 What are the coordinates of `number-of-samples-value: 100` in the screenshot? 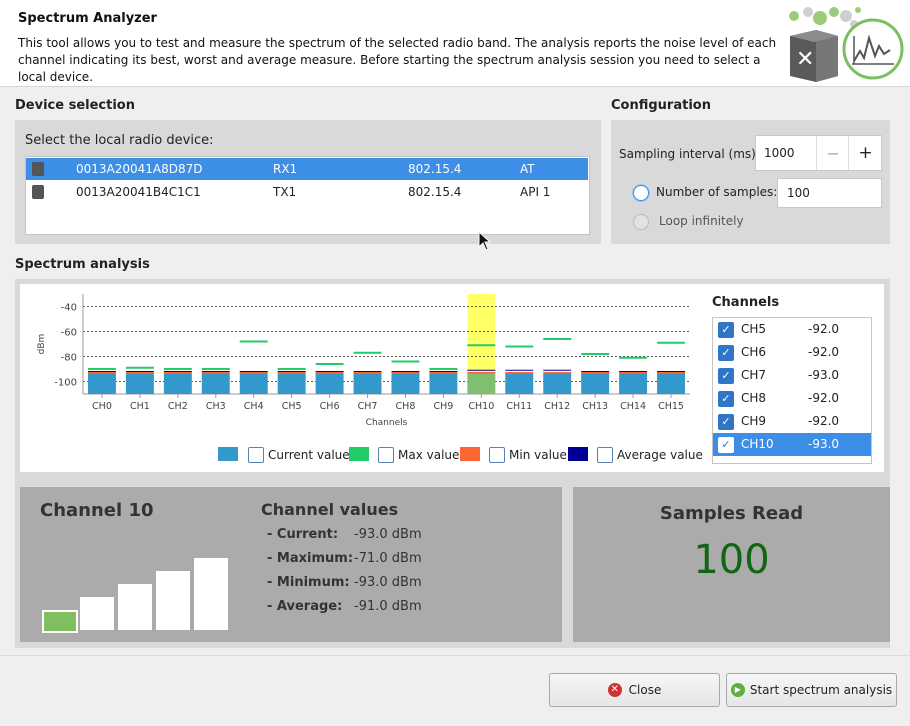 It's located at (798, 193).